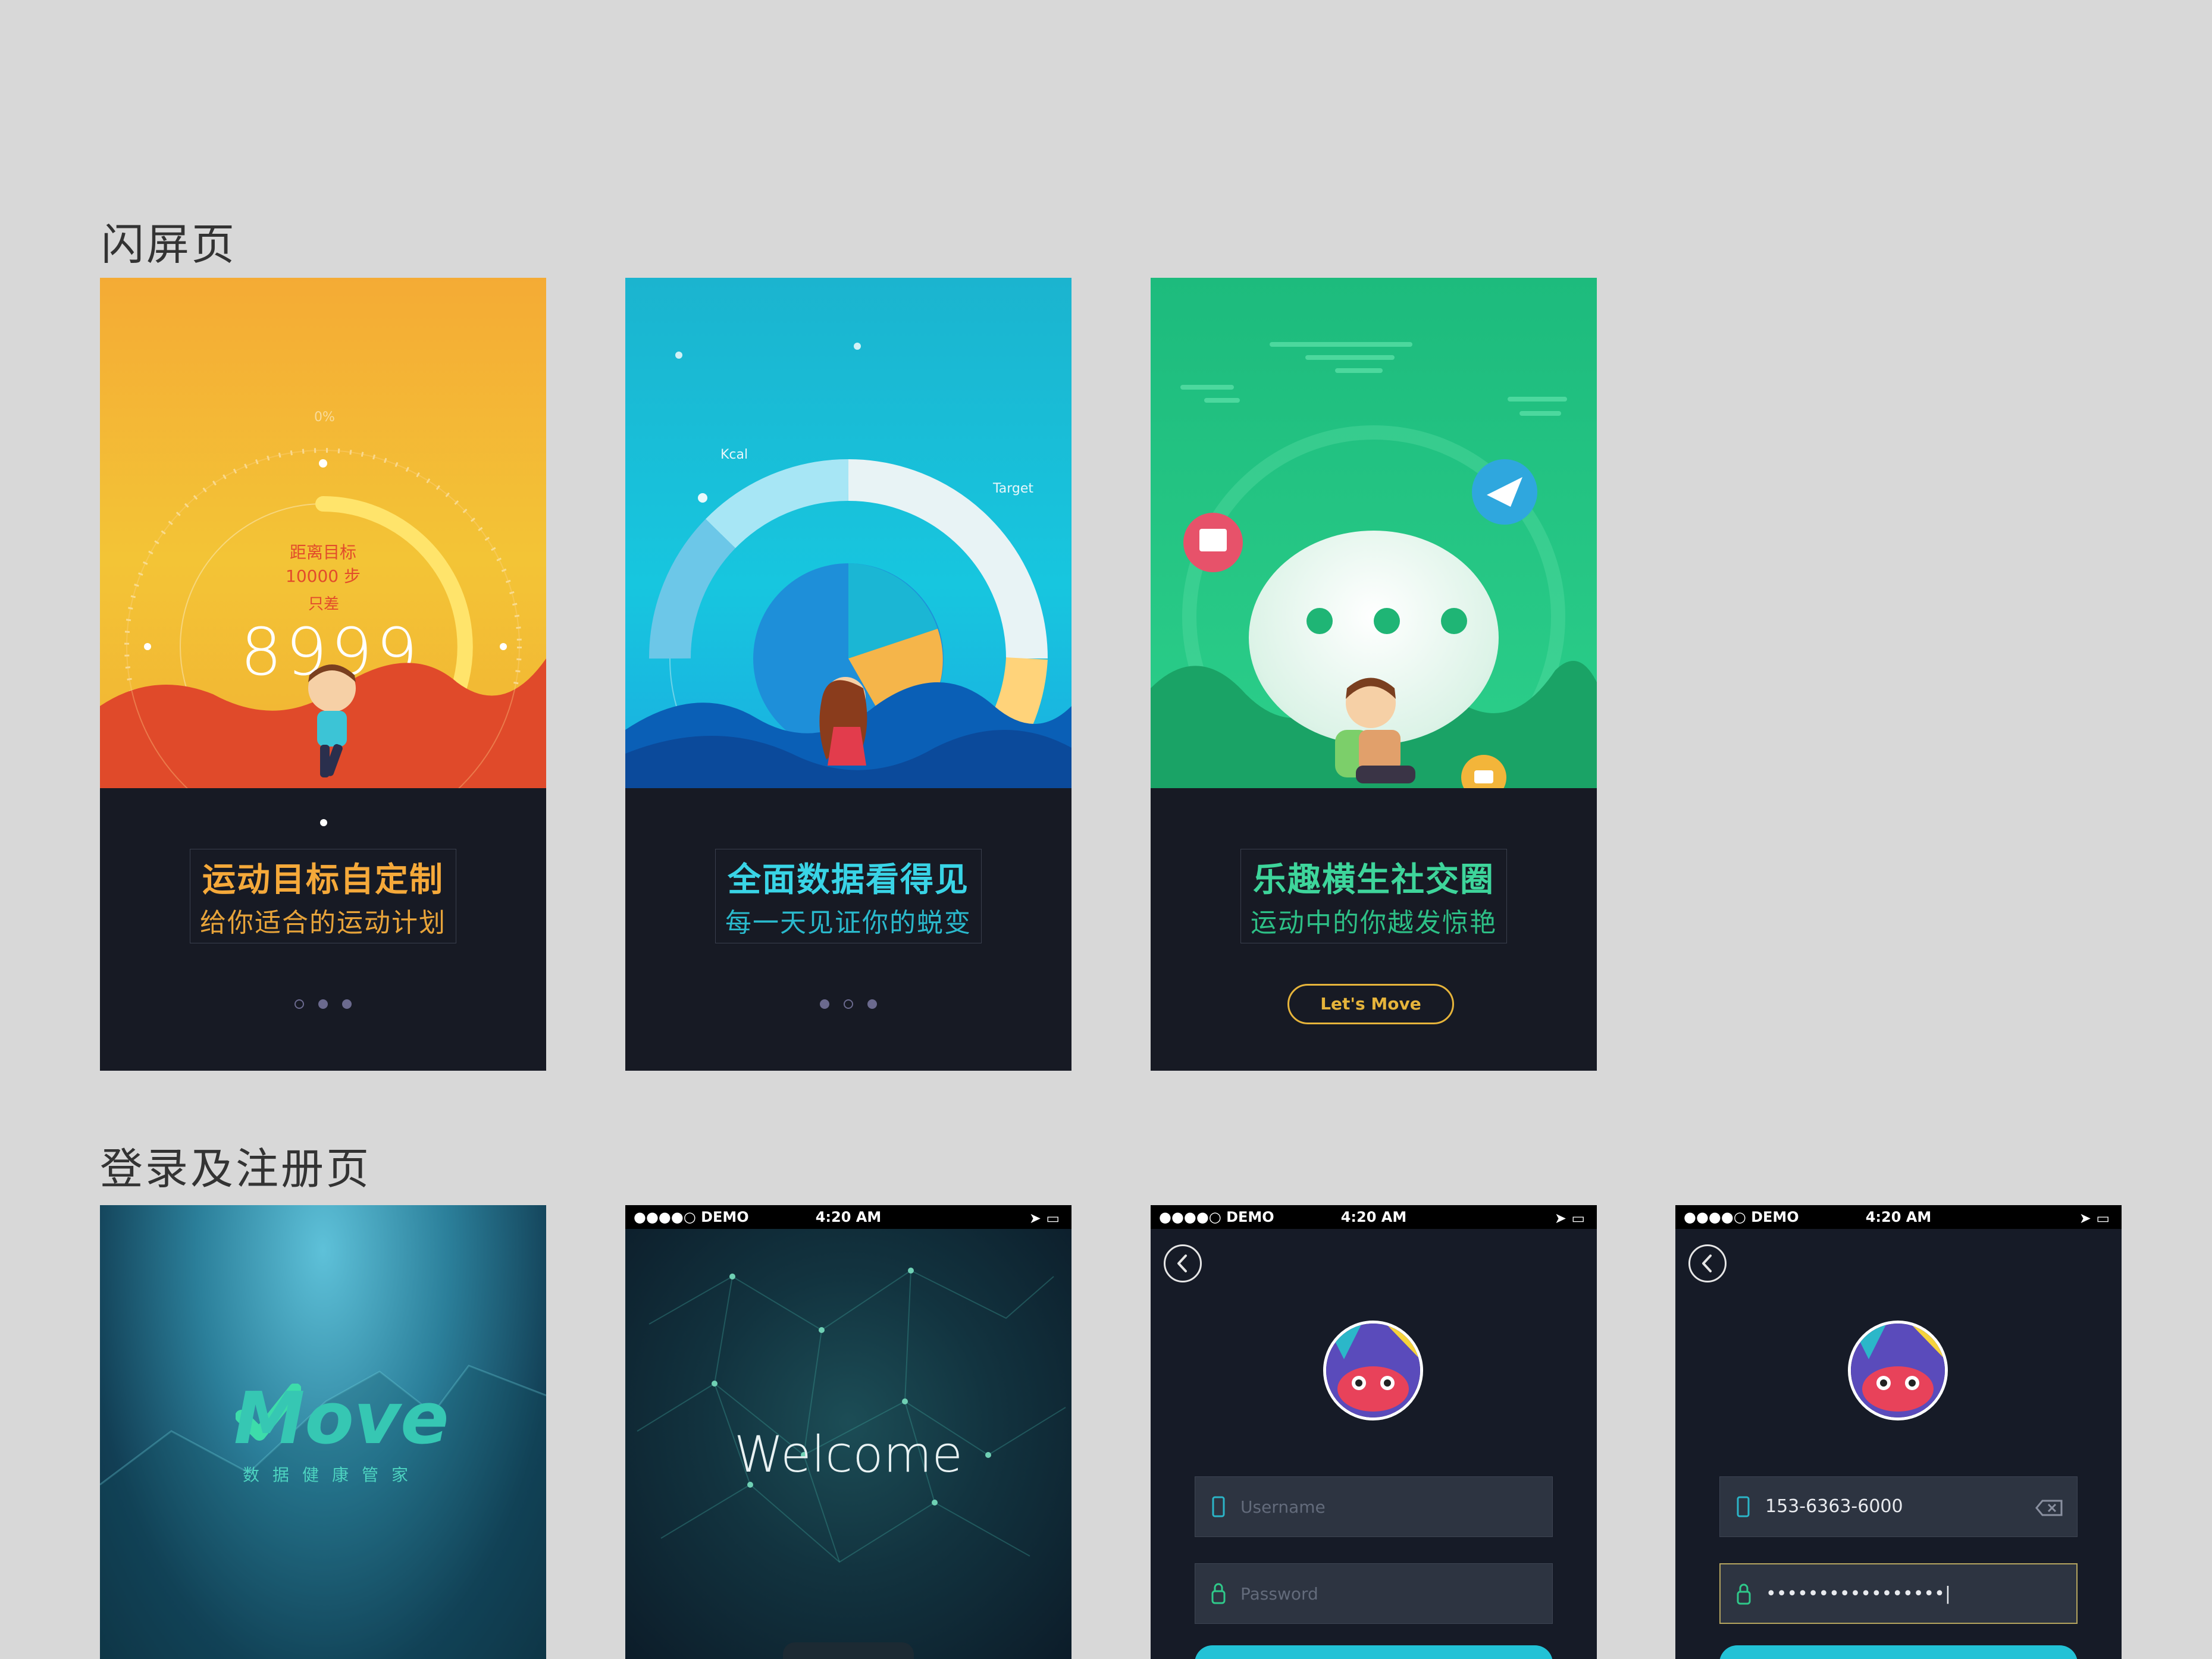 The width and height of the screenshot is (2212, 1659). I want to click on splash-goal-title: 运动目标自定制, so click(323, 880).